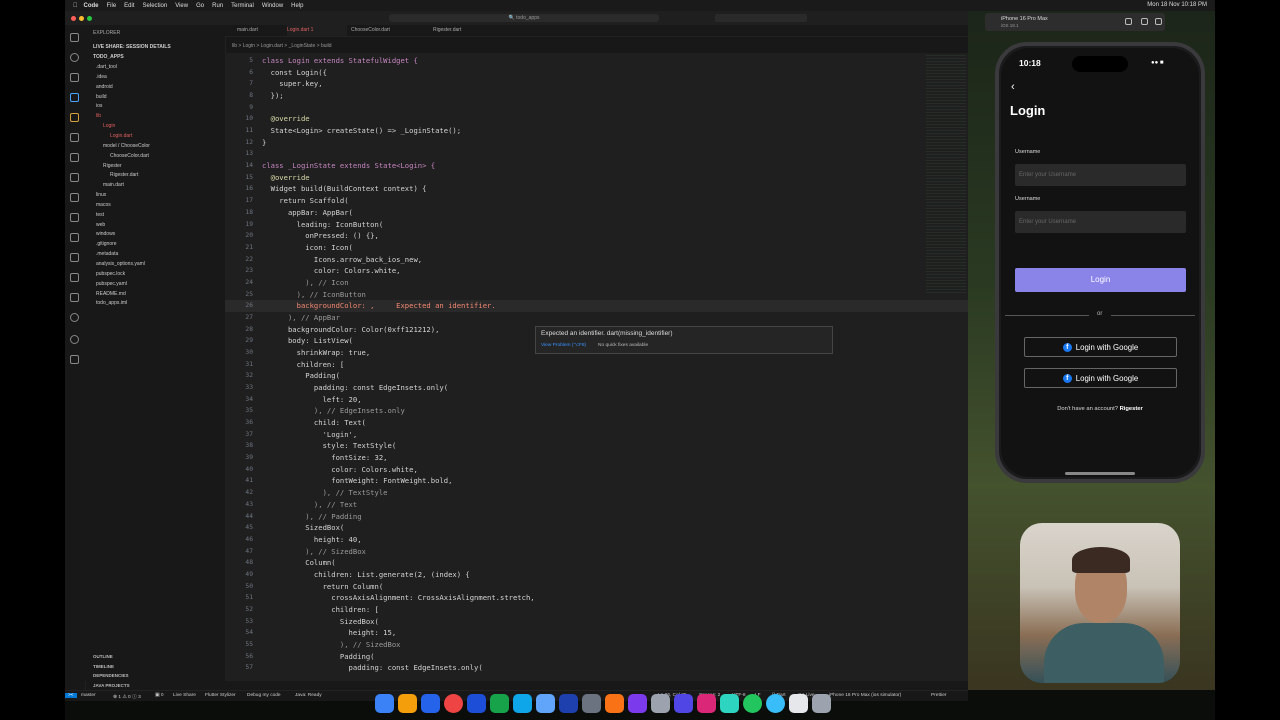 The image size is (1280, 720). Describe the element at coordinates (596, 517) in the screenshot. I see `code-line: 44 ), // Padding` at that location.